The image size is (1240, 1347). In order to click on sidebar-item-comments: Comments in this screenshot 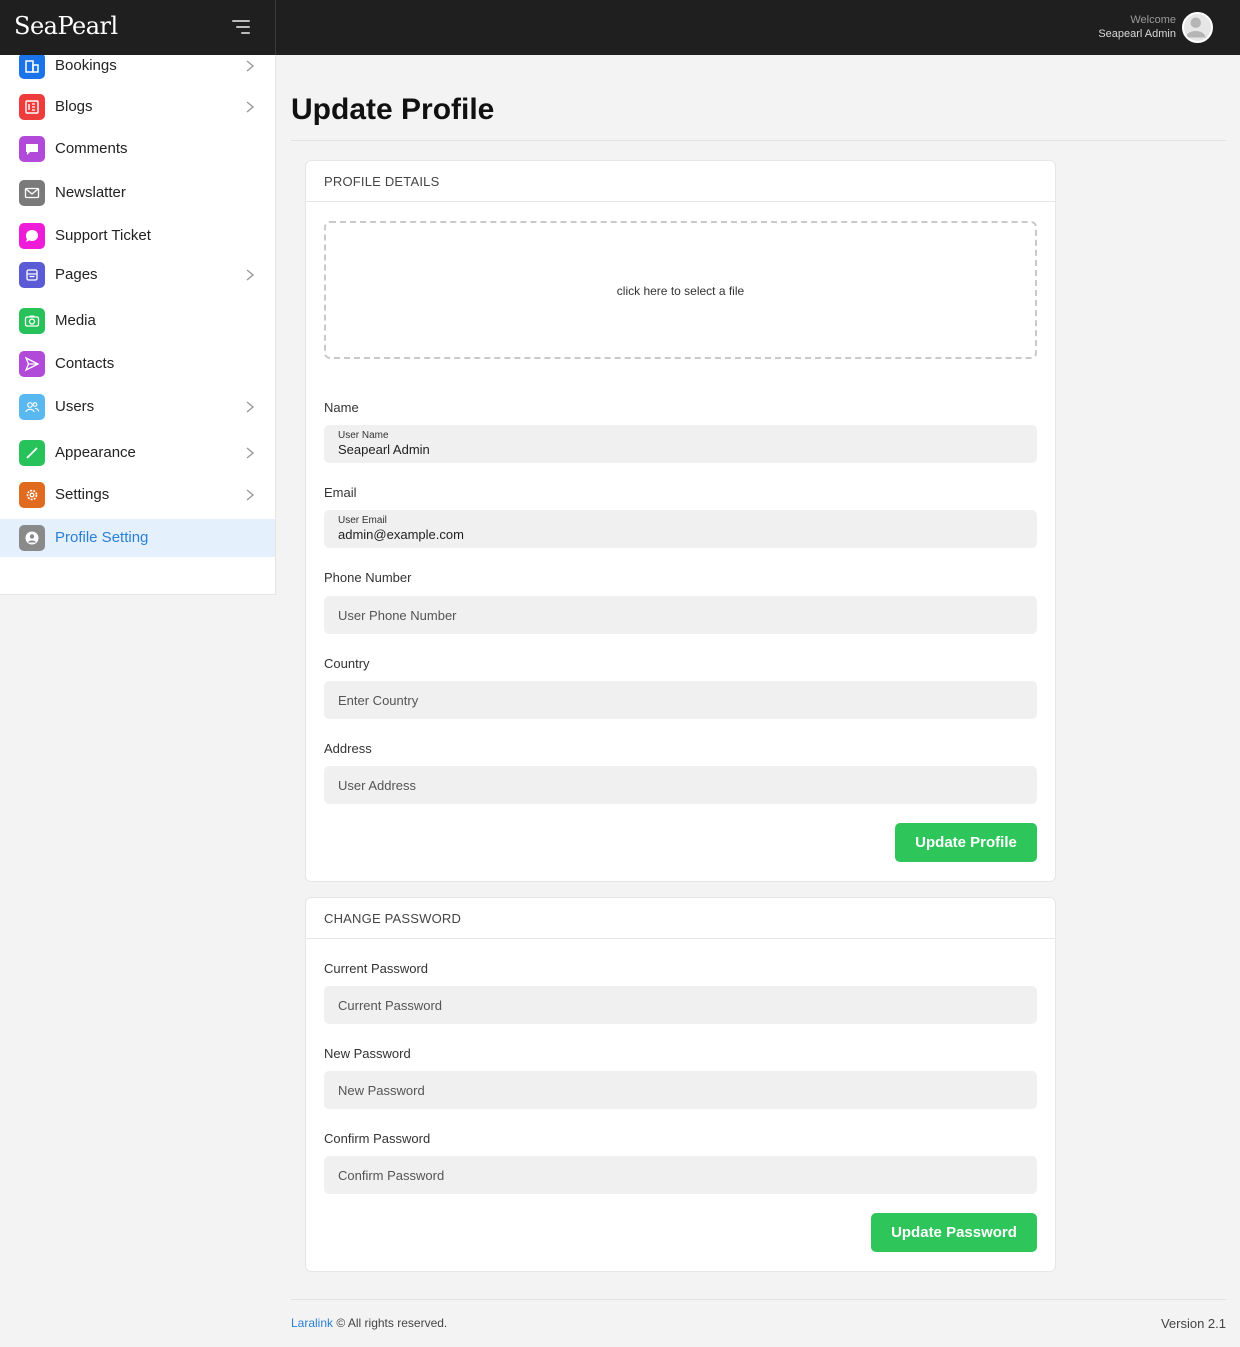, I will do `click(137, 149)`.